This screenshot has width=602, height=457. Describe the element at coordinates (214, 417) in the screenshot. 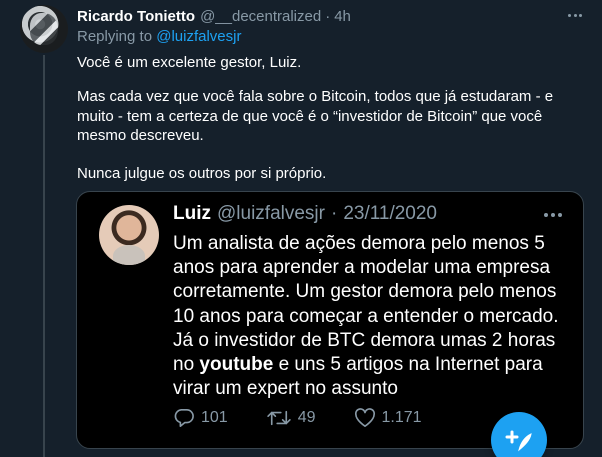

I see `reply-count: 101` at that location.